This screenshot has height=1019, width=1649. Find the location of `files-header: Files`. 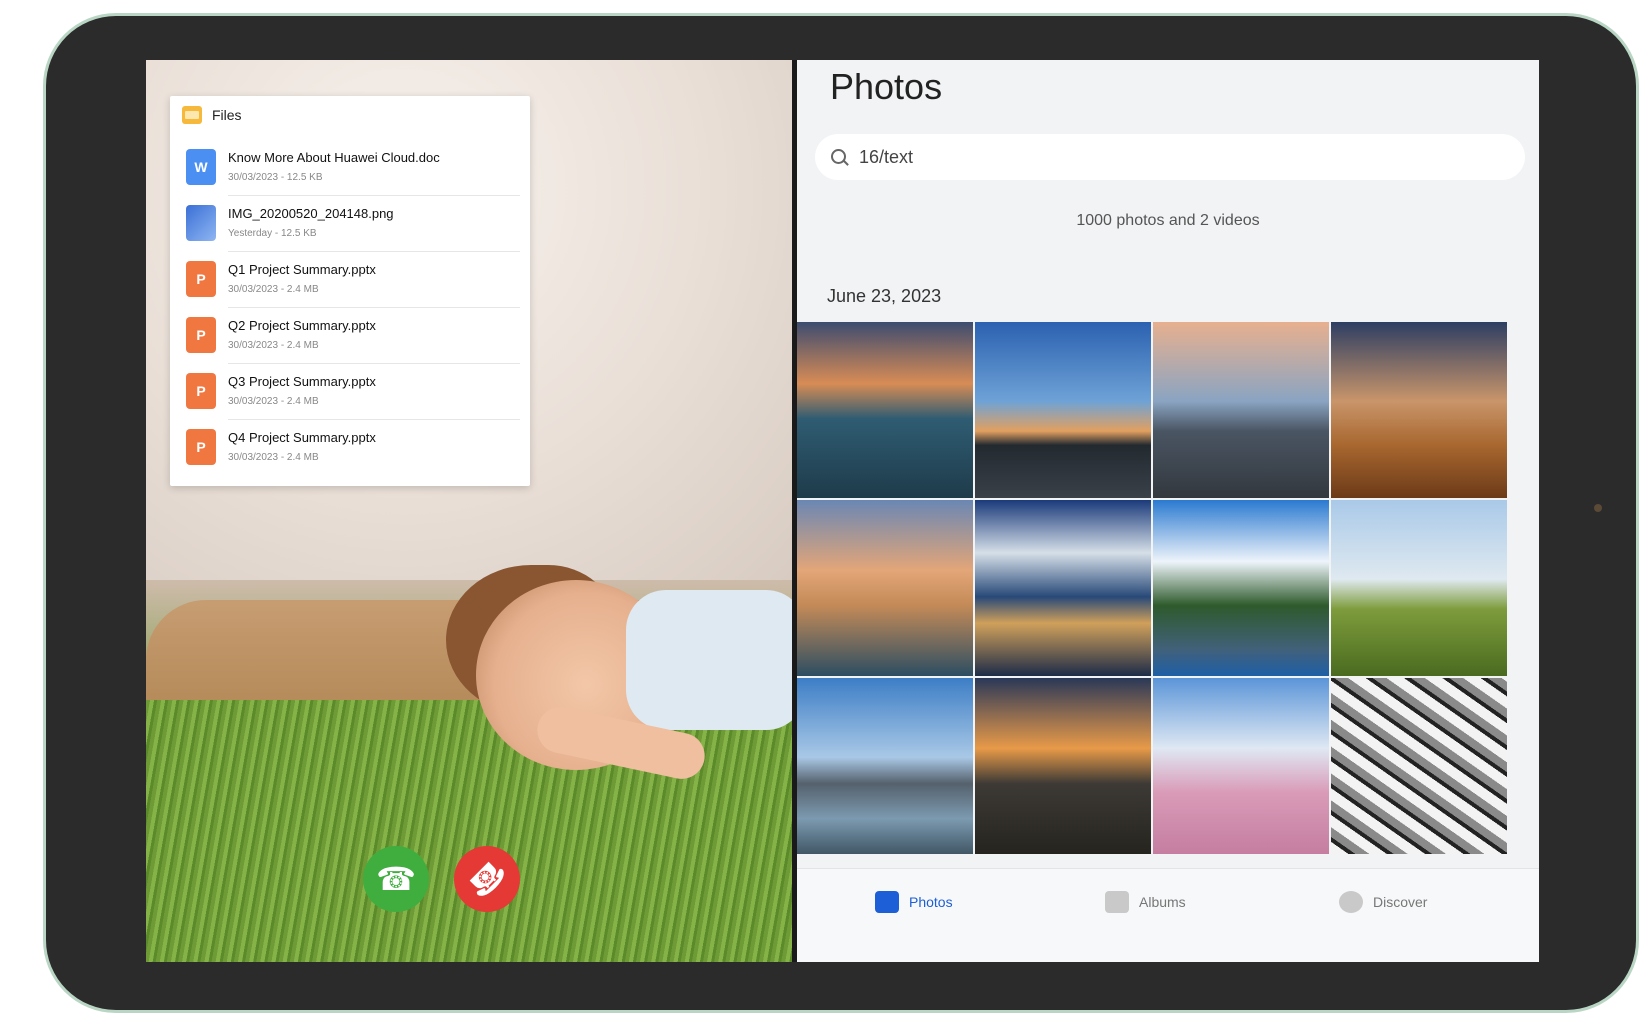

files-header: Files is located at coordinates (212, 115).